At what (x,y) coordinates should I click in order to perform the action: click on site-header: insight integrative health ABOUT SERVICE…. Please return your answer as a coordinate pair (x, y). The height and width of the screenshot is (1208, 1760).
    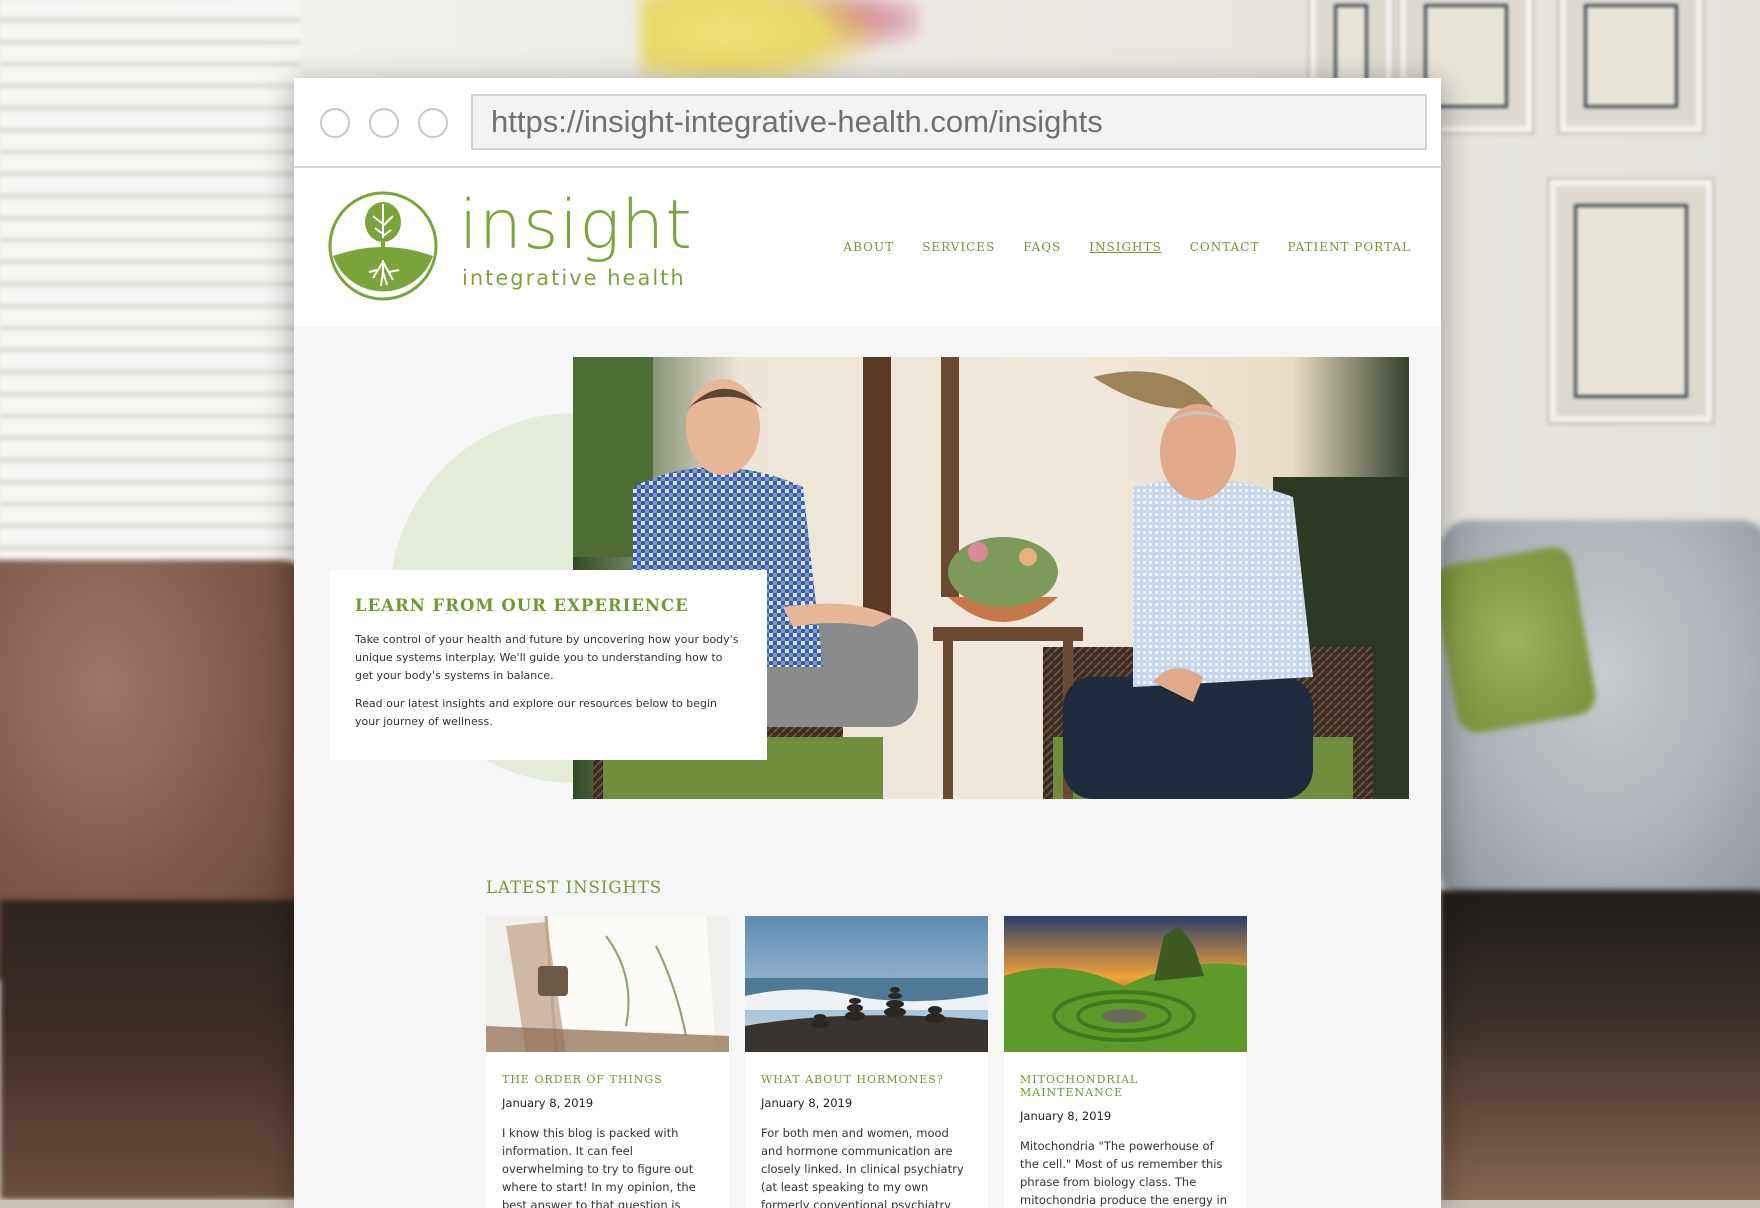
    Looking at the image, I should click on (867, 247).